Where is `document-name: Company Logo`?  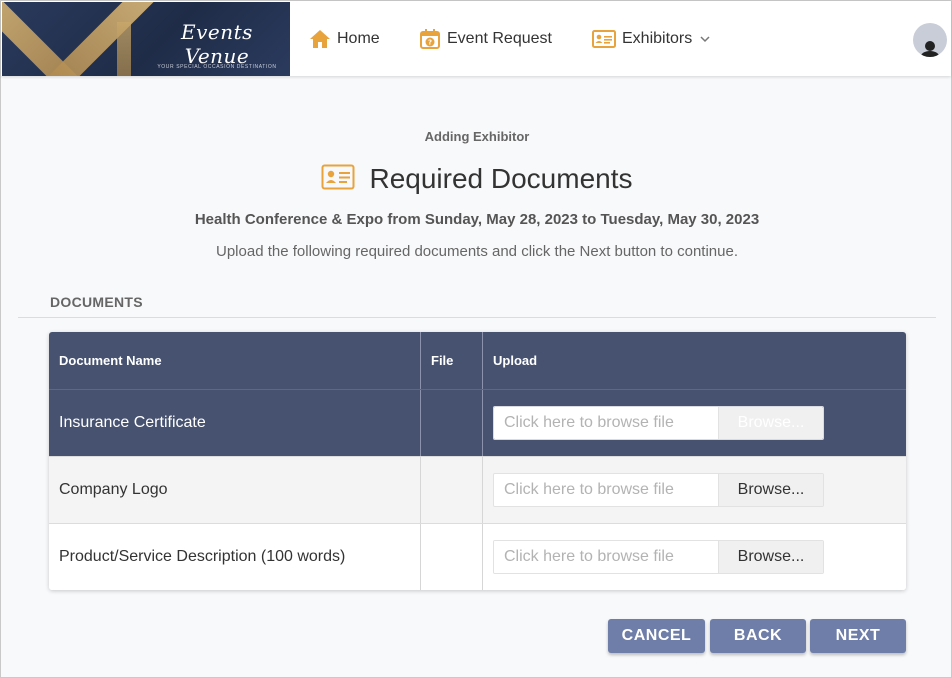 document-name: Company Logo is located at coordinates (113, 489).